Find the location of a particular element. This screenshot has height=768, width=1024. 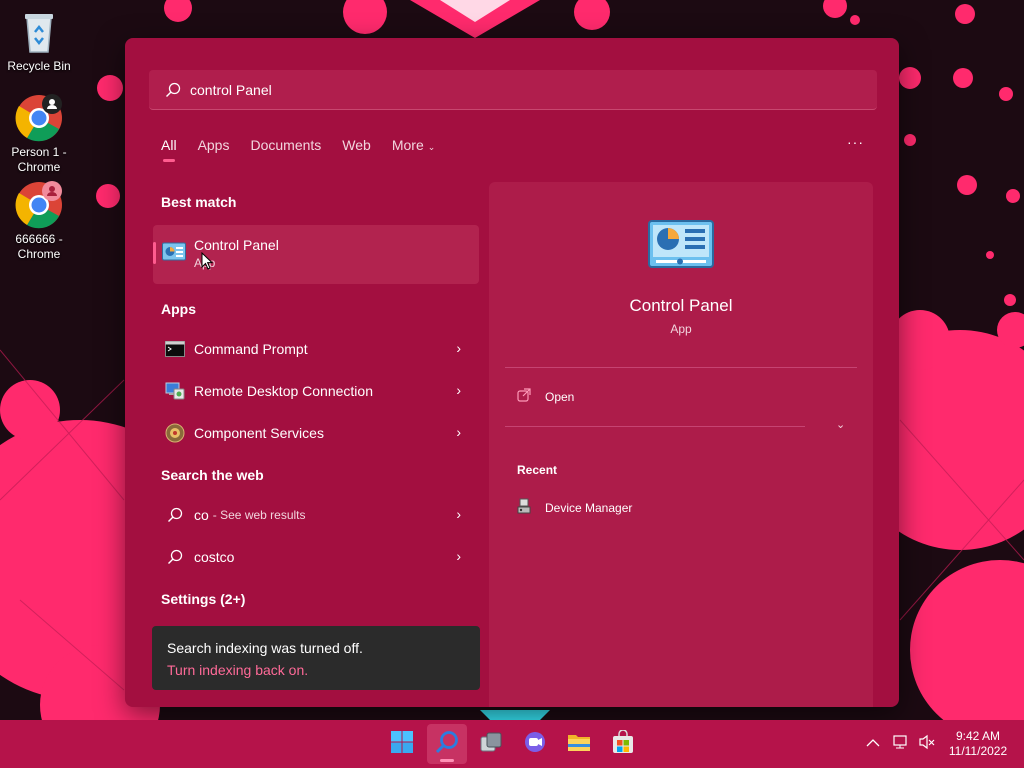

network-disconnected-icon is located at coordinates (902, 744).